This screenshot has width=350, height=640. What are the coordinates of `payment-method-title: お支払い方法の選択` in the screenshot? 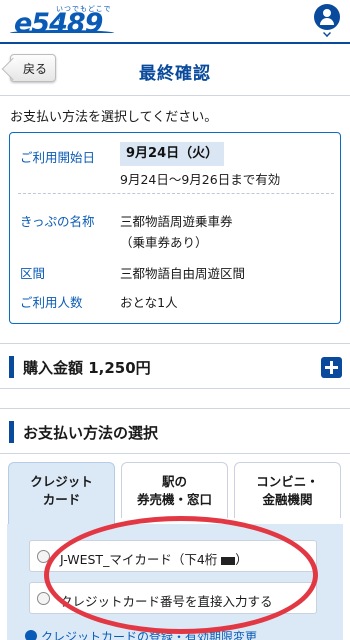 It's located at (91, 433).